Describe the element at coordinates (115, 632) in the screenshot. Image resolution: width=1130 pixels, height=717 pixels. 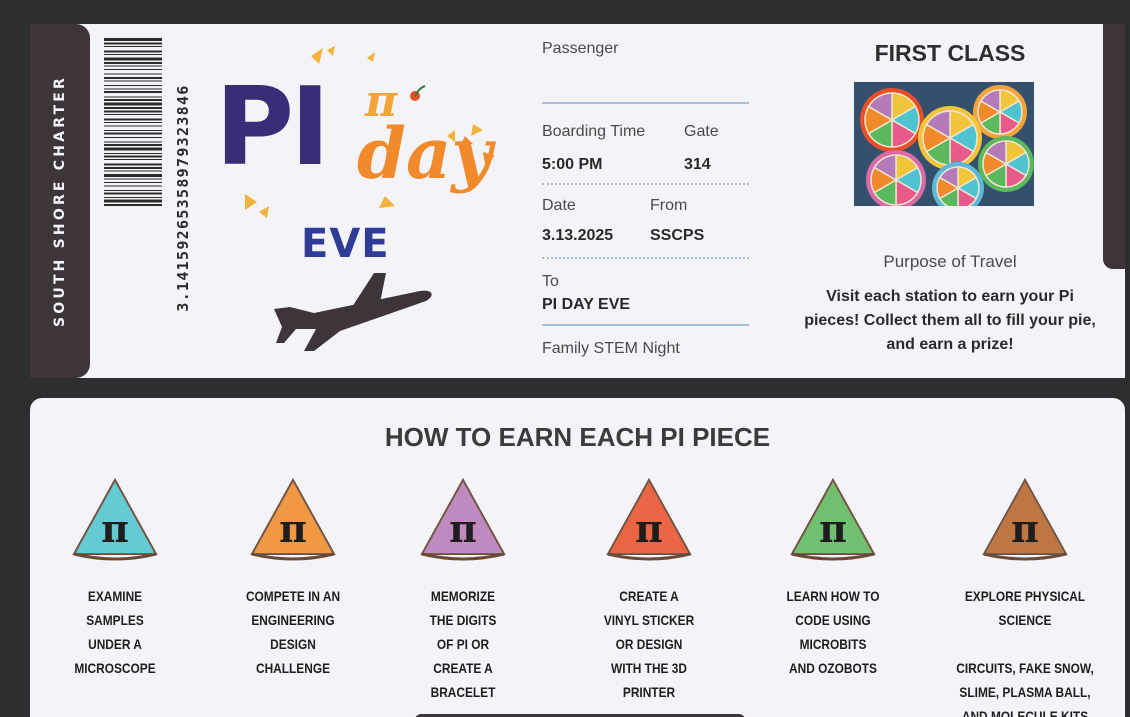
I see `station-text: EXAMINE SAMPLES UNDER A MICROSCOPE` at that location.